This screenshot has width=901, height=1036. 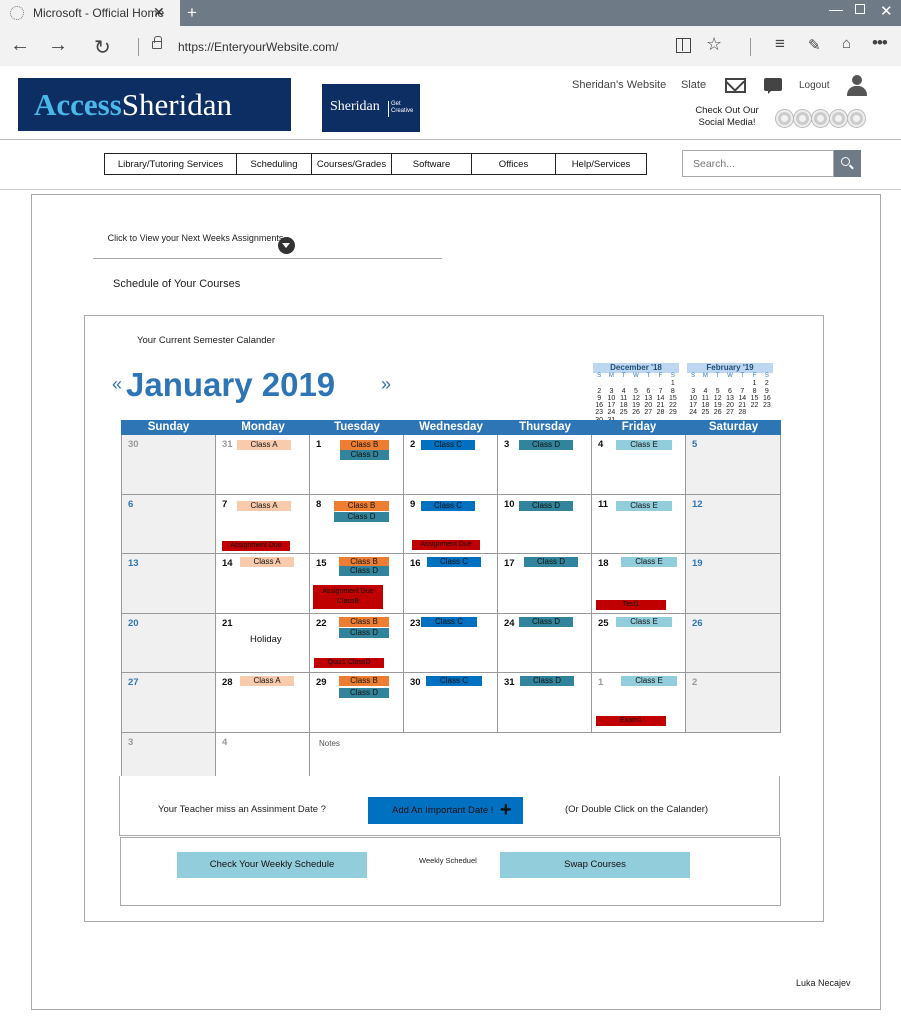 I want to click on calendar-day: 11 Class E, so click(x=639, y=524).